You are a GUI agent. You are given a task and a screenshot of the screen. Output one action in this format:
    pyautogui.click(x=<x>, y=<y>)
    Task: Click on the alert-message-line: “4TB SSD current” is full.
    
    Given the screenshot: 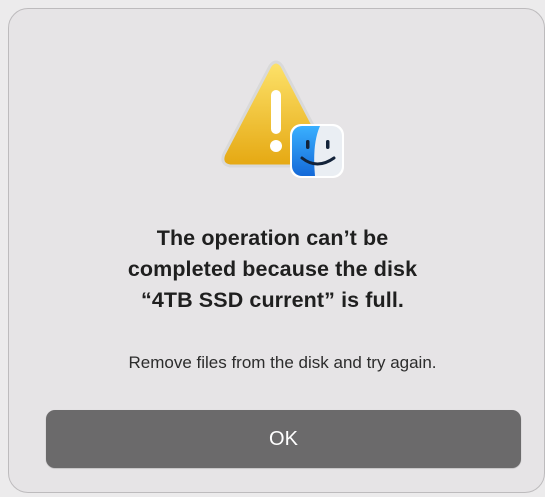 What is the action you would take?
    pyautogui.click(x=272, y=300)
    